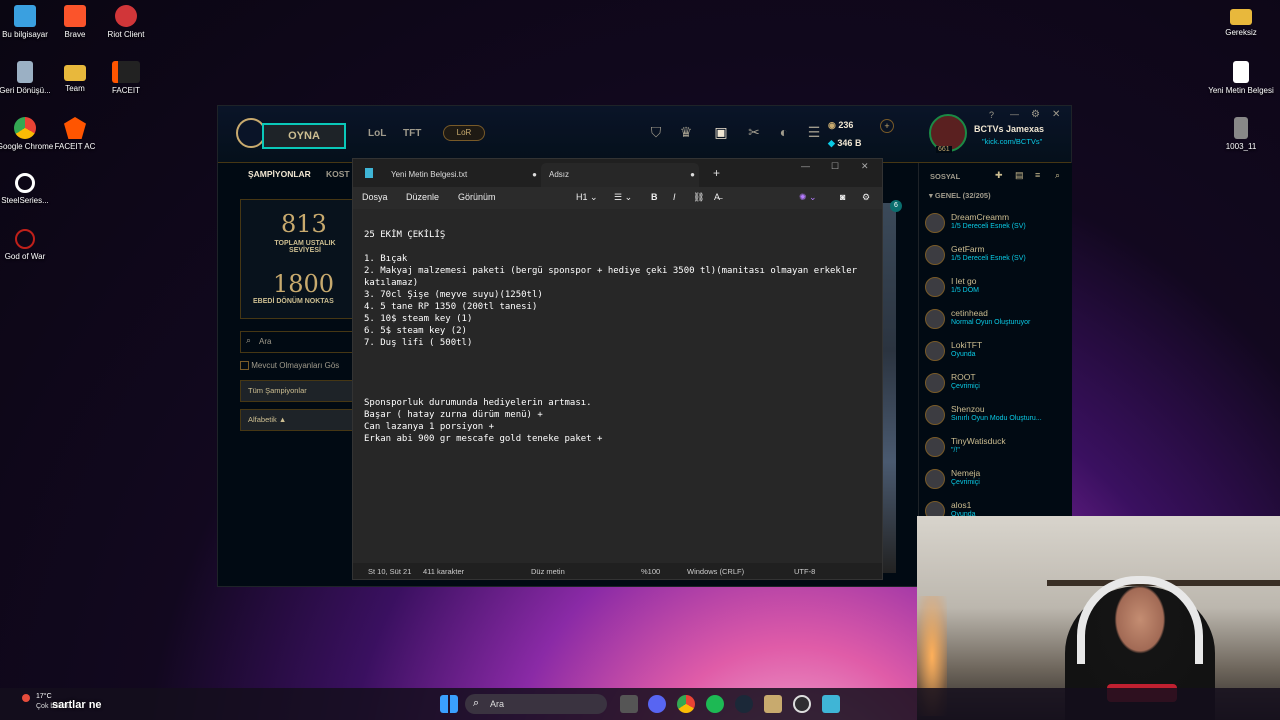 Image resolution: width=1280 pixels, height=720 pixels. I want to click on bold-icon: B, so click(654, 197).